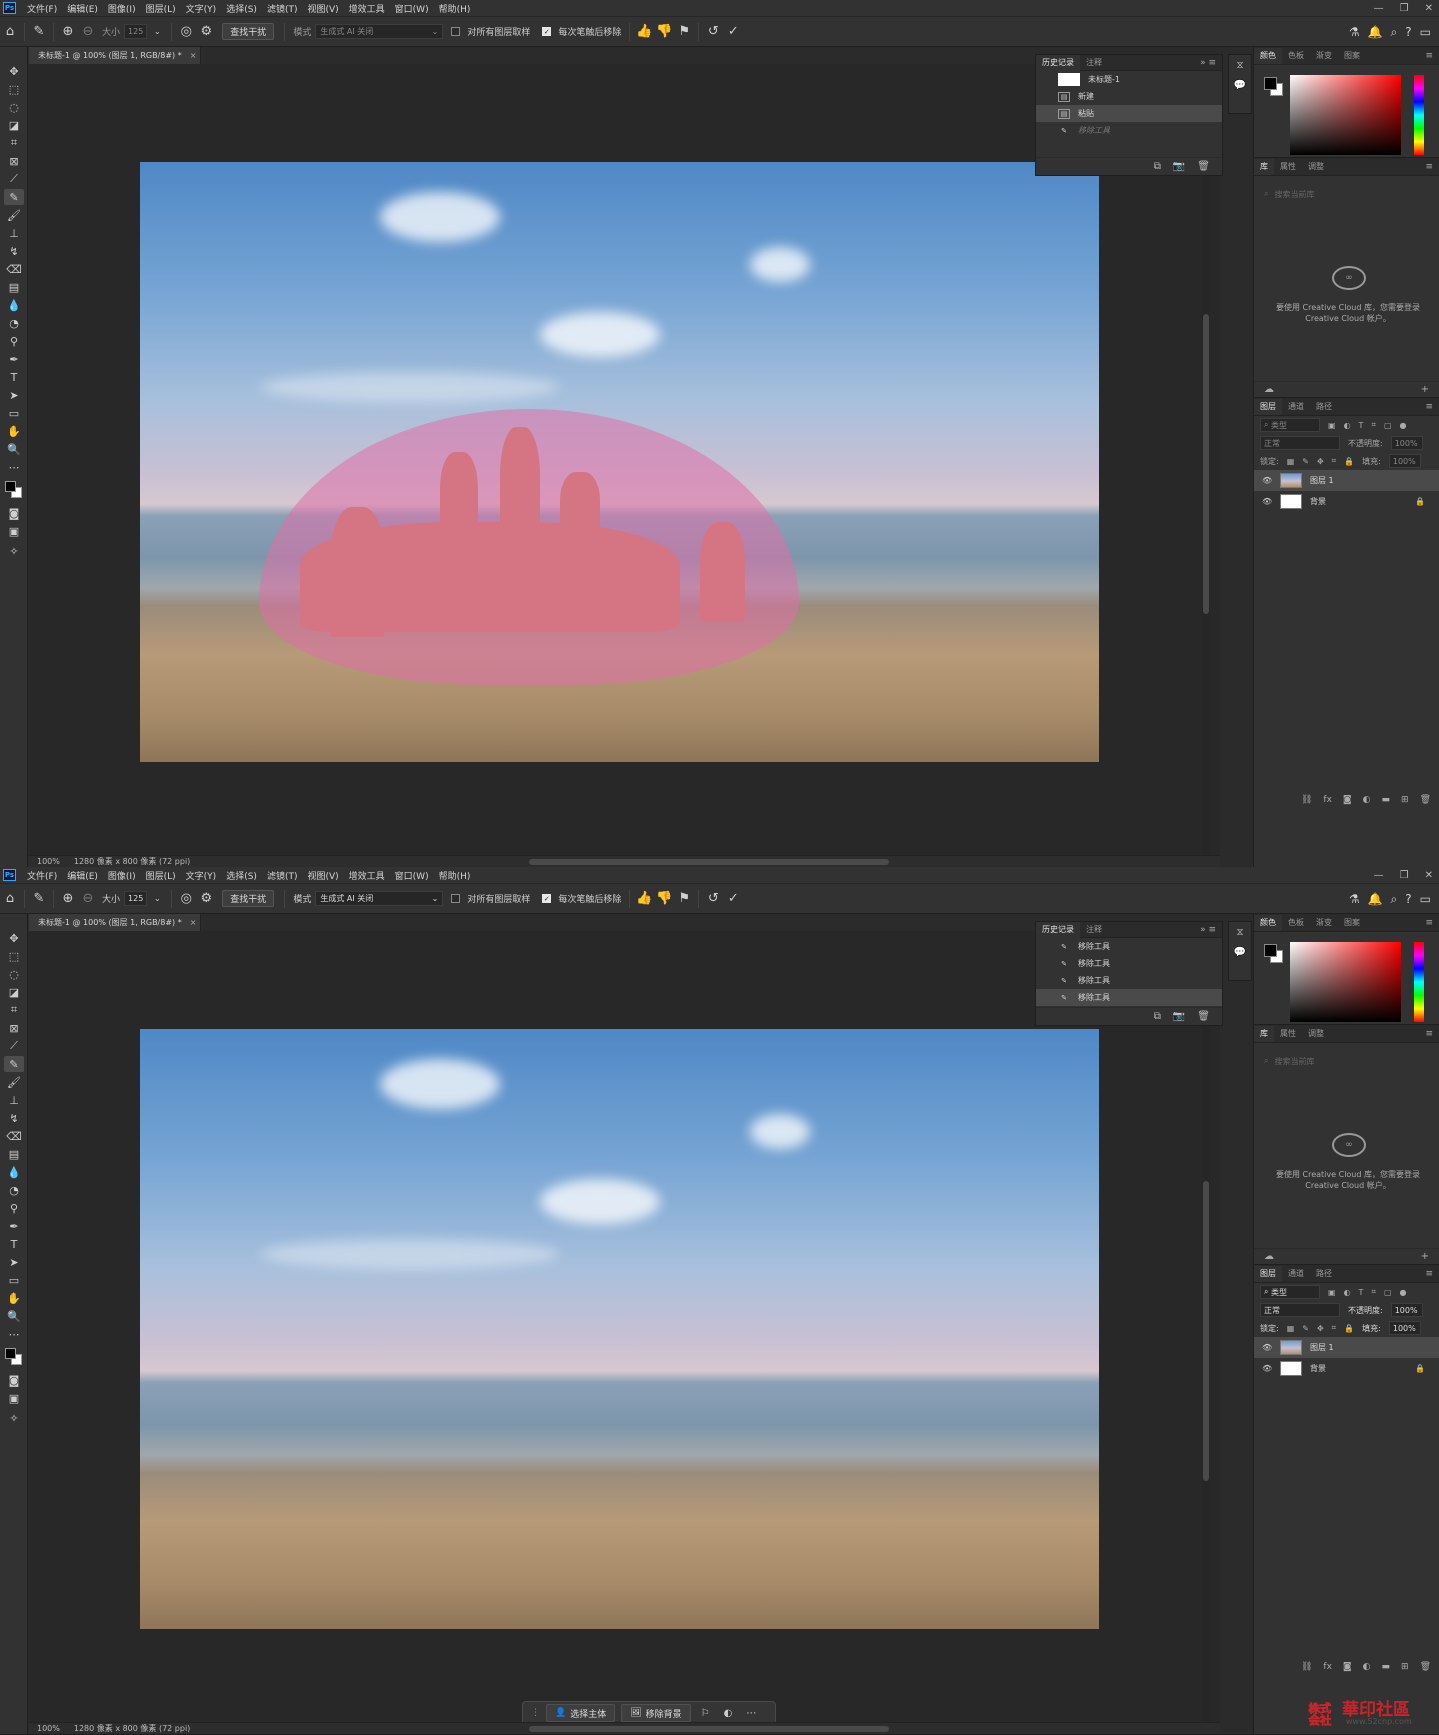  What do you see at coordinates (1305, 461) in the screenshot?
I see `lock-image-icon: ✎` at bounding box center [1305, 461].